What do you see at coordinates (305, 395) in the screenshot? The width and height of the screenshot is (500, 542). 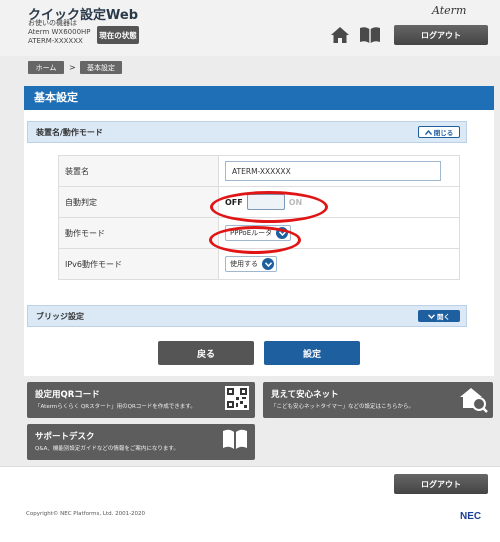 I see `mieru-card-title: 見えて安心ネット` at bounding box center [305, 395].